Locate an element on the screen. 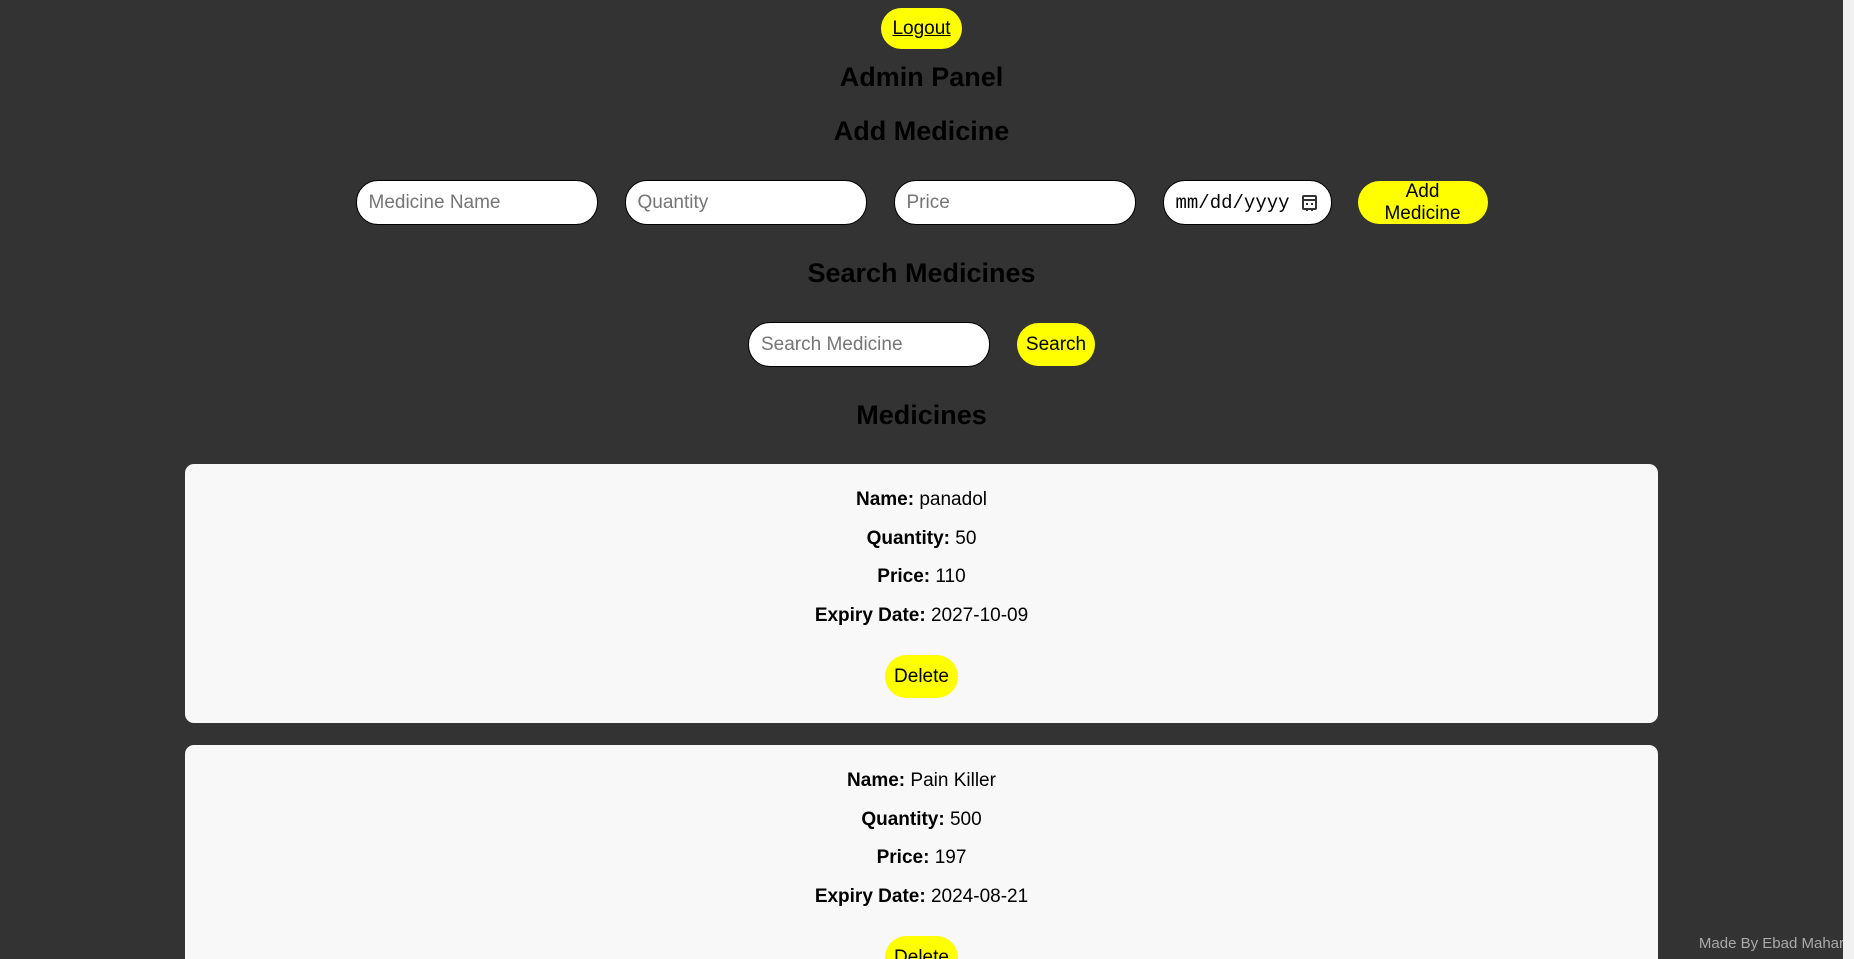 Image resolution: width=1854 pixels, height=959 pixels. search-input is located at coordinates (869, 344).